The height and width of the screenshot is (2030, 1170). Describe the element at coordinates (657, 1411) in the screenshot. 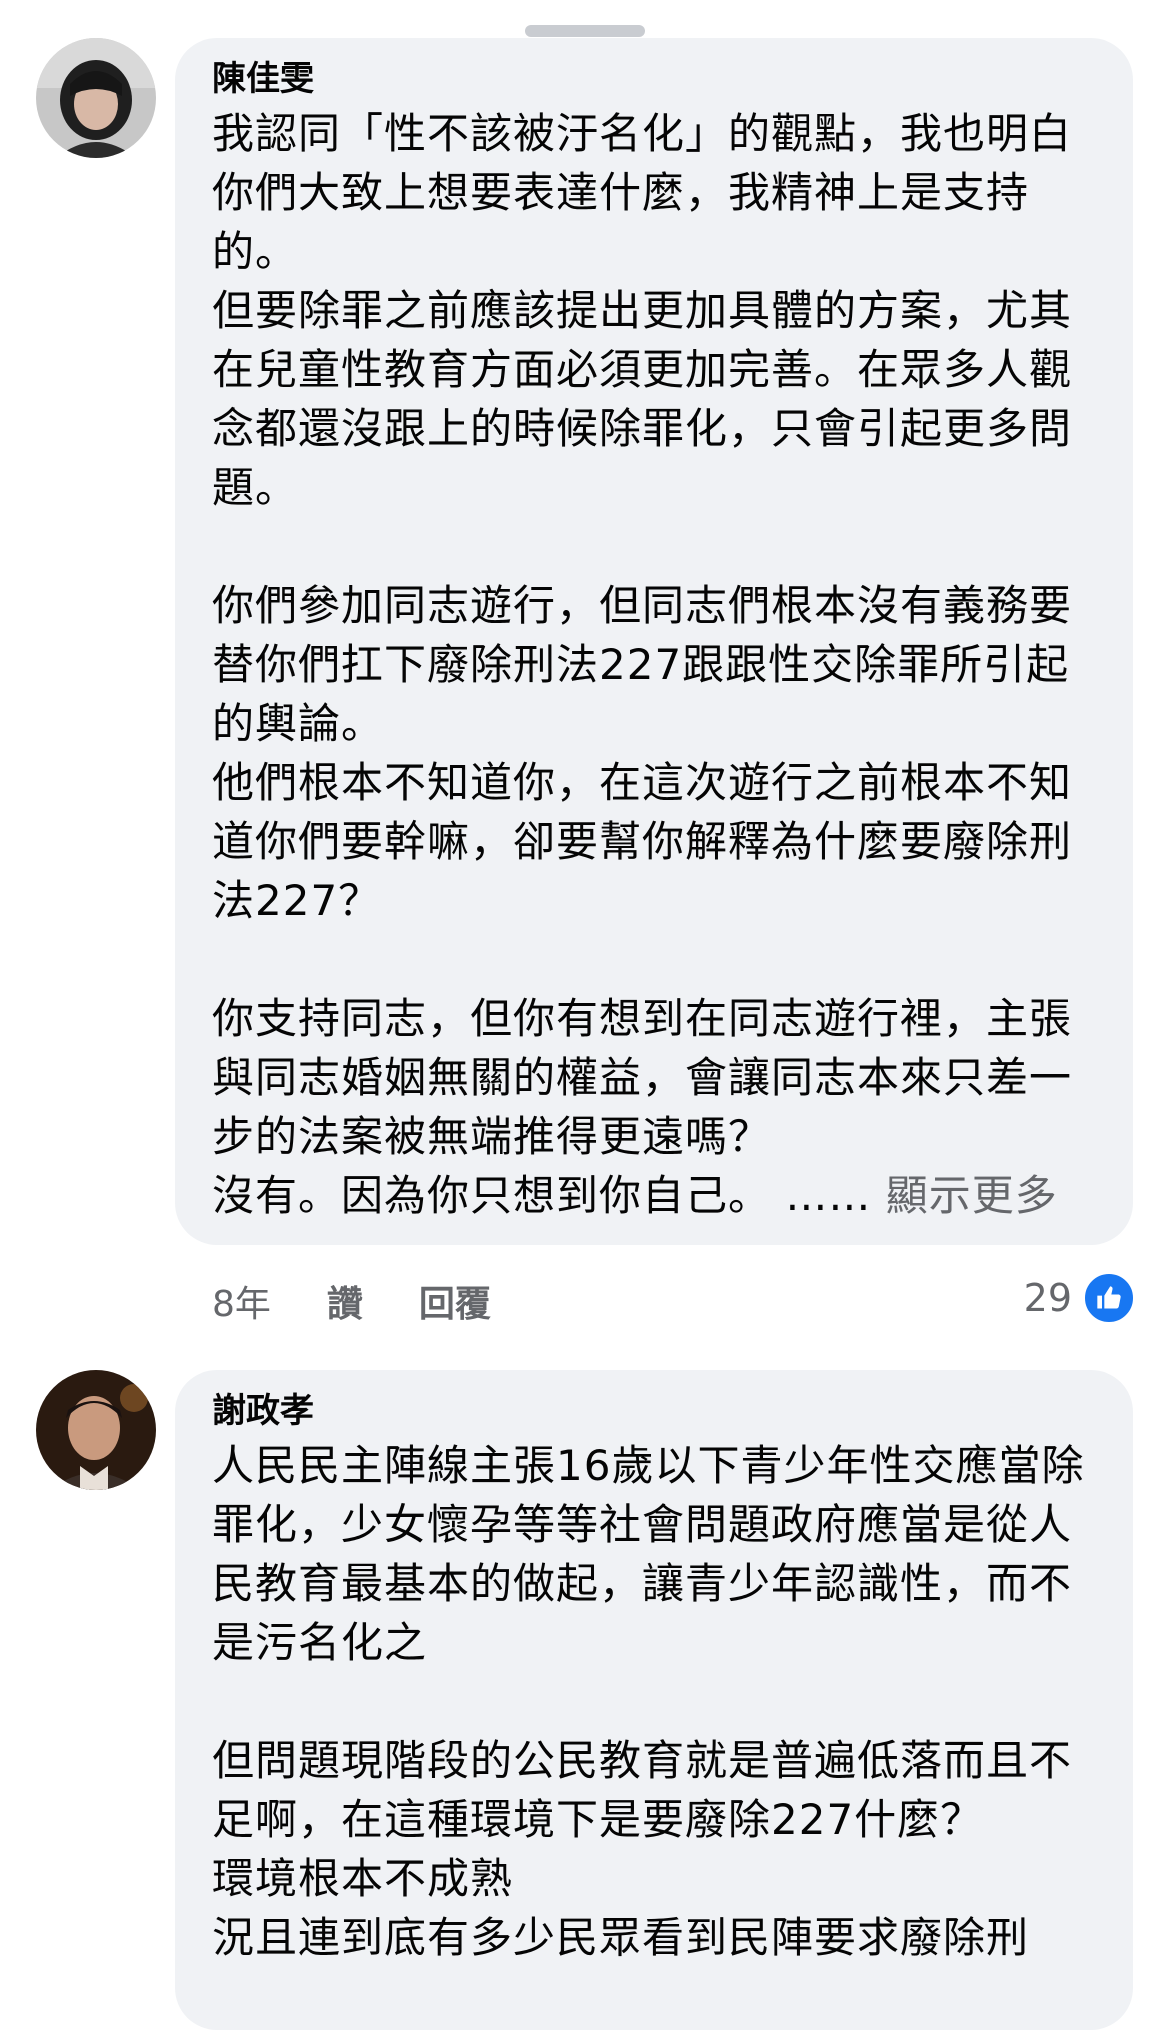

I see `comment-author: 謝政孝` at that location.